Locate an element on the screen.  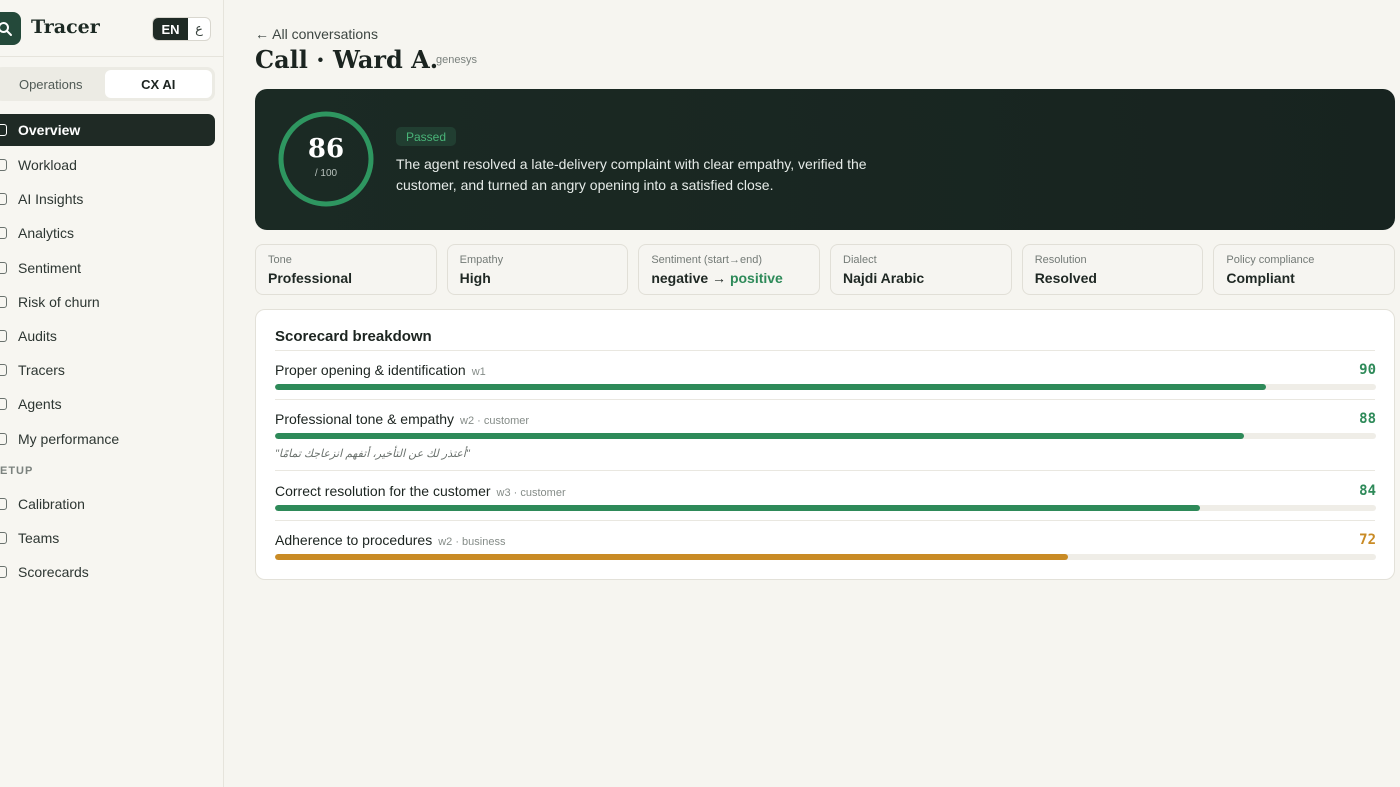
criterion-meta: w2 · business is located at coordinates (472, 542).